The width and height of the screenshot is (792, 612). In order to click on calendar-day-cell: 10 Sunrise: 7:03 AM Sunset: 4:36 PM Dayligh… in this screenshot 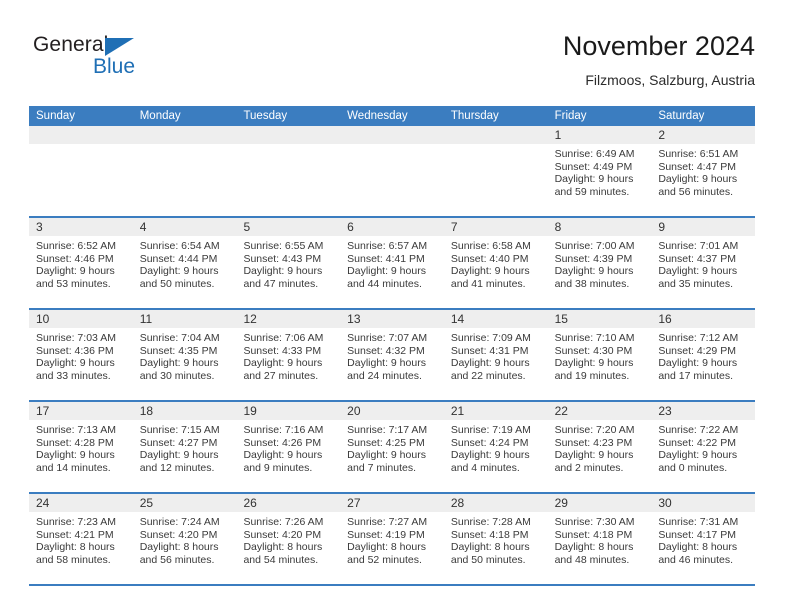, I will do `click(81, 355)`.